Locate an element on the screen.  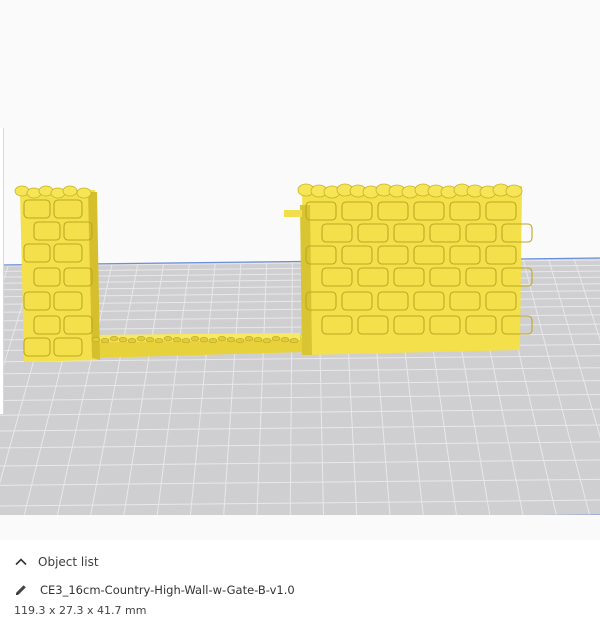
object-name: CE3_16cm-Country-High-Wall-w-Gate-B-v1.0 is located at coordinates (167, 590).